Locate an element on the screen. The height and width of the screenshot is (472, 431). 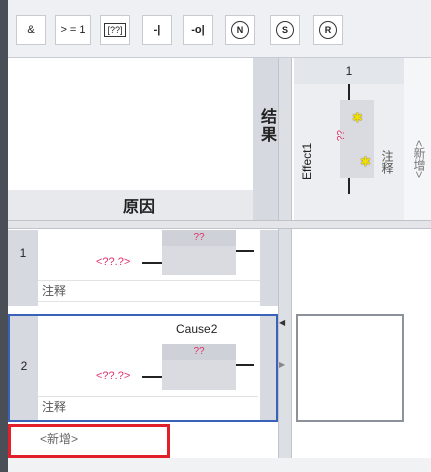
row-1-index: 1 is located at coordinates (23, 253).